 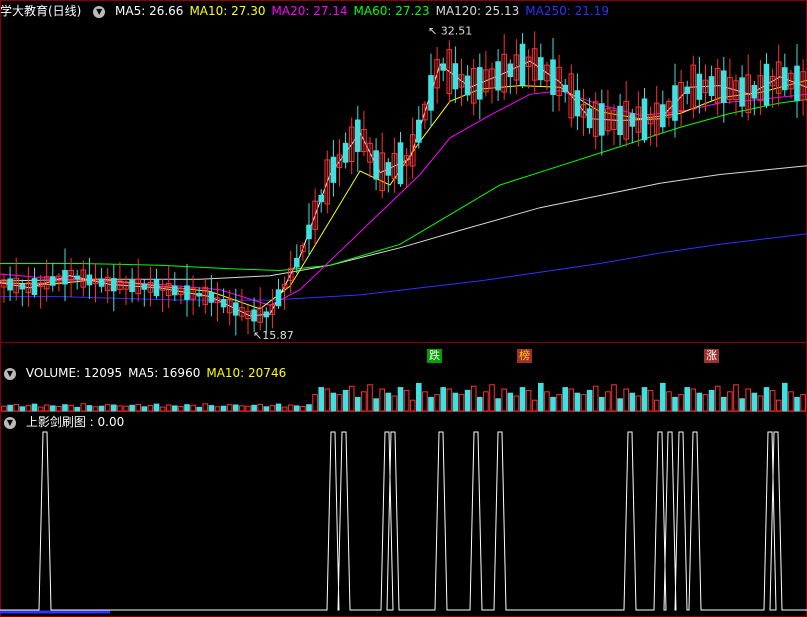 I want to click on event-tag-bang: 榜, so click(x=524, y=356).